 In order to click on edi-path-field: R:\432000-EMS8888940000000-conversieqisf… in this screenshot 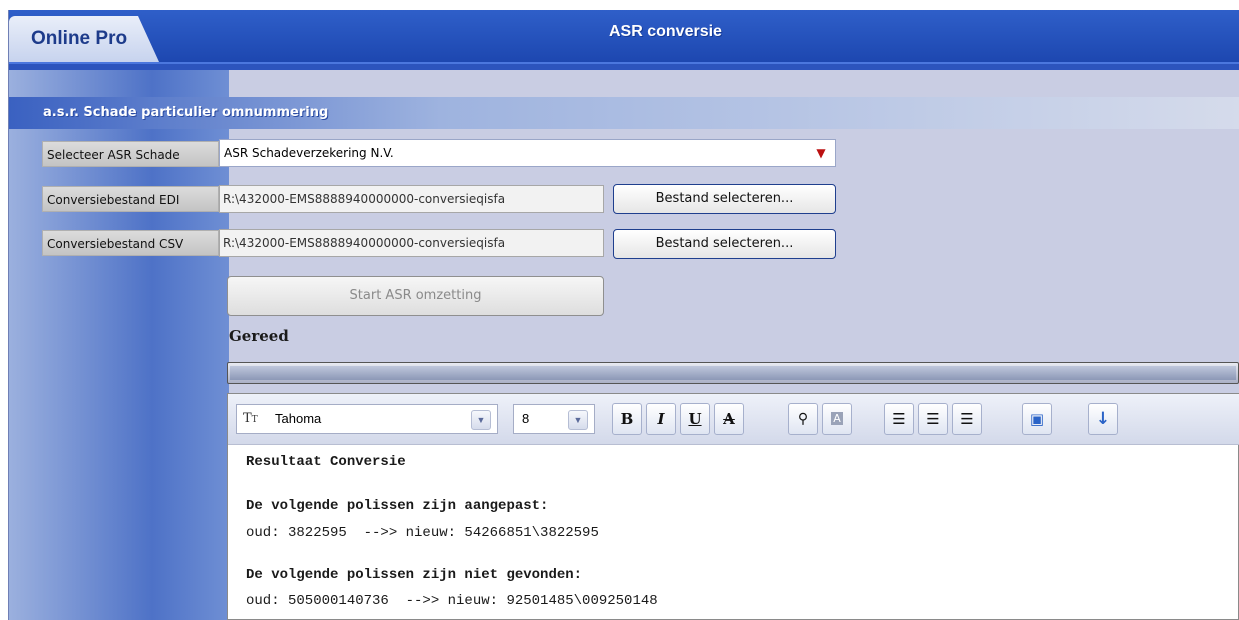, I will do `click(411, 199)`.